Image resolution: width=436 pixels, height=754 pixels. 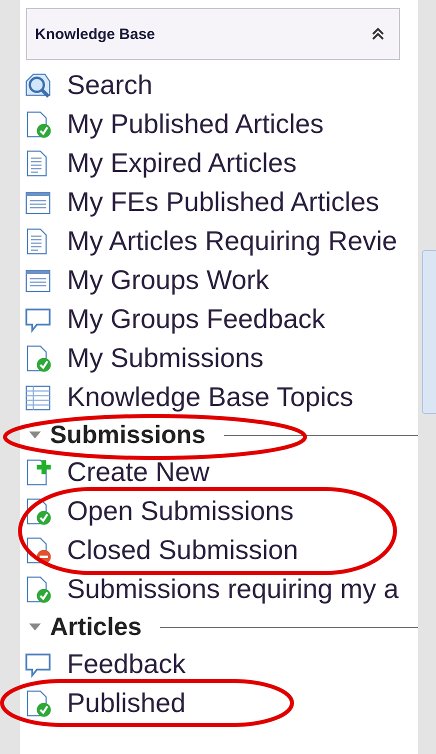 I want to click on nav-link: Knowledge Base Topics, so click(x=219, y=397).